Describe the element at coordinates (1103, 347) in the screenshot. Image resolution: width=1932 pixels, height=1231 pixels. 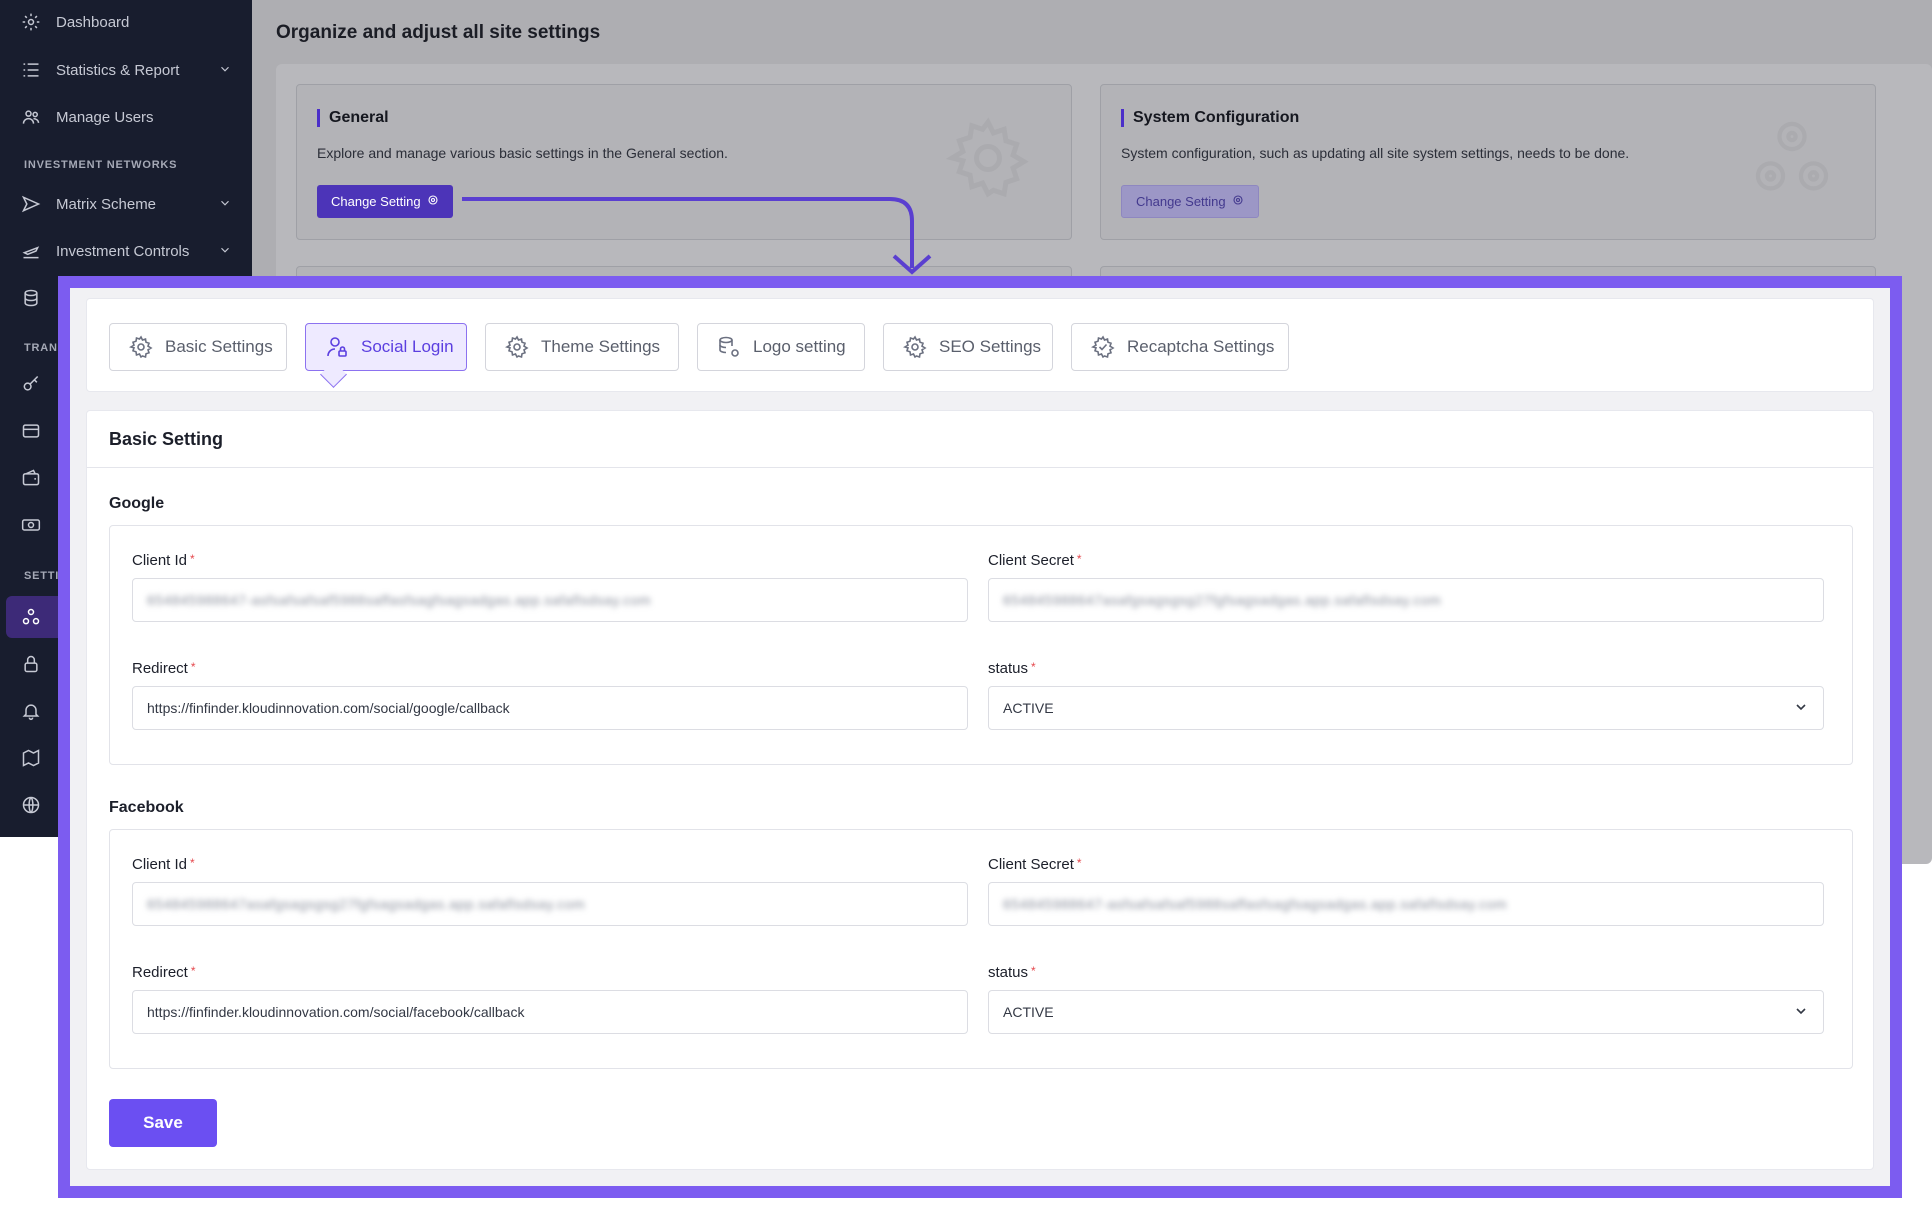
I see `gear-check-icon` at that location.